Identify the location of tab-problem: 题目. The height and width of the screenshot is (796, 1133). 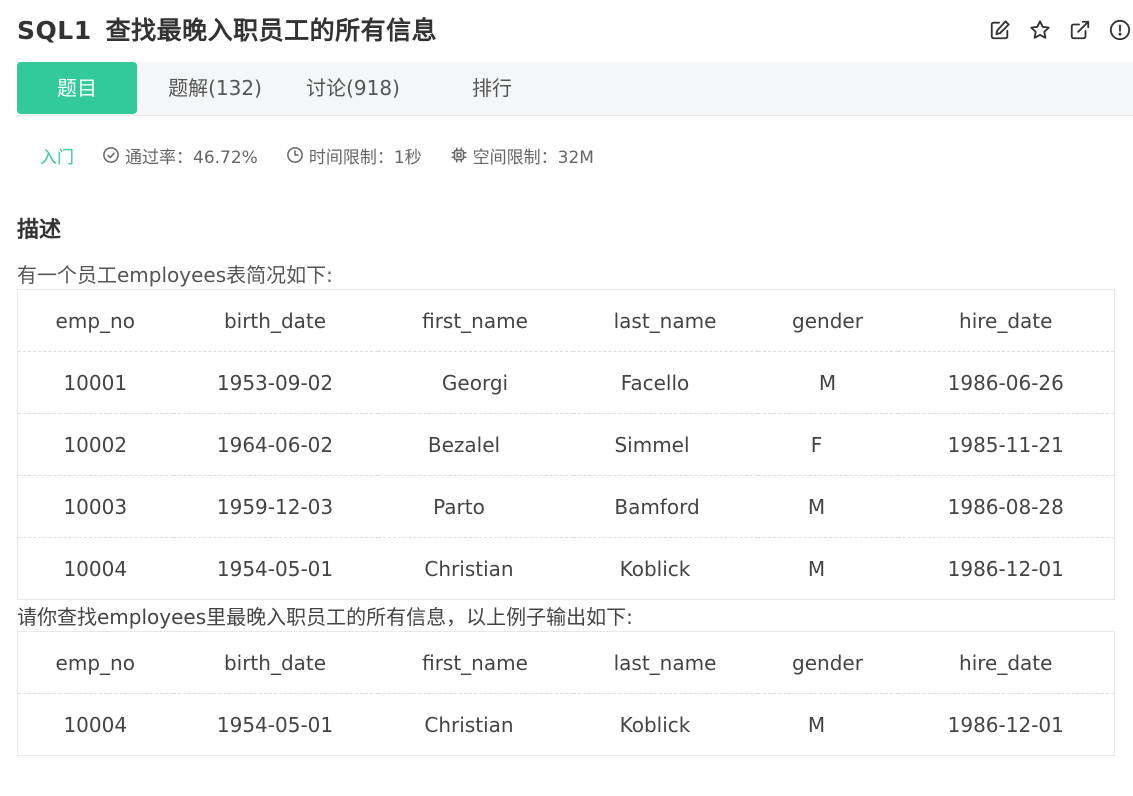
(77, 88).